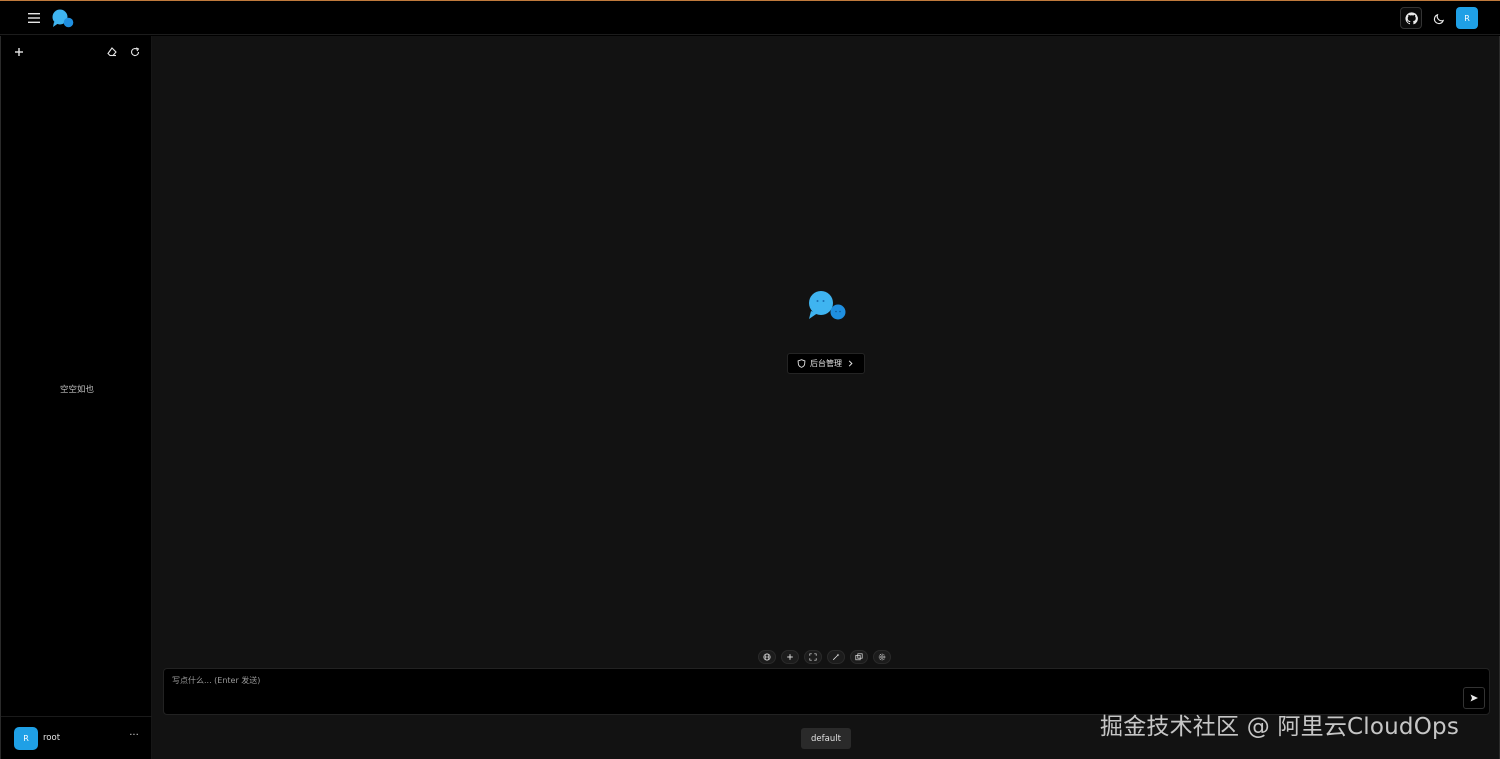 Image resolution: width=1500 pixels, height=759 pixels. Describe the element at coordinates (135, 52) in the screenshot. I see `refresh-icon` at that location.